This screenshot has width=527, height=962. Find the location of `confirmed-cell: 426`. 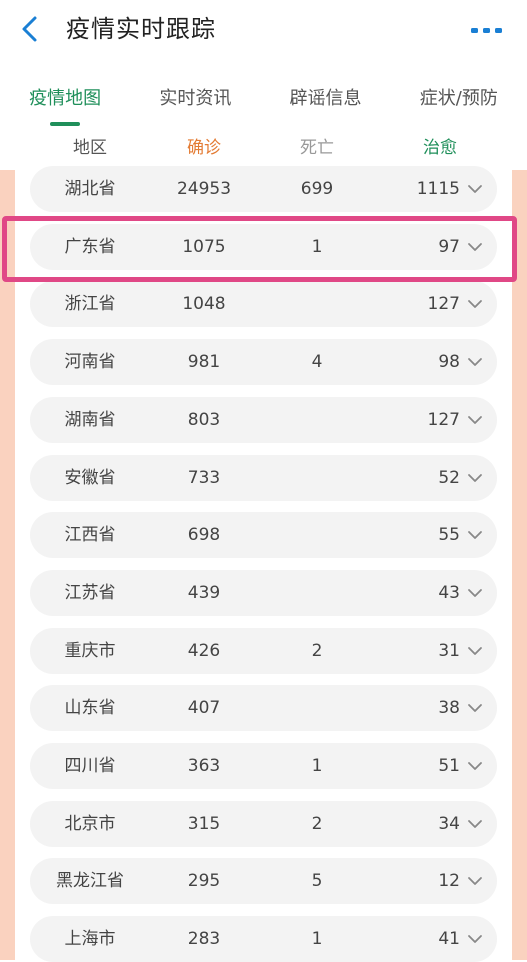

confirmed-cell: 426 is located at coordinates (204, 650).